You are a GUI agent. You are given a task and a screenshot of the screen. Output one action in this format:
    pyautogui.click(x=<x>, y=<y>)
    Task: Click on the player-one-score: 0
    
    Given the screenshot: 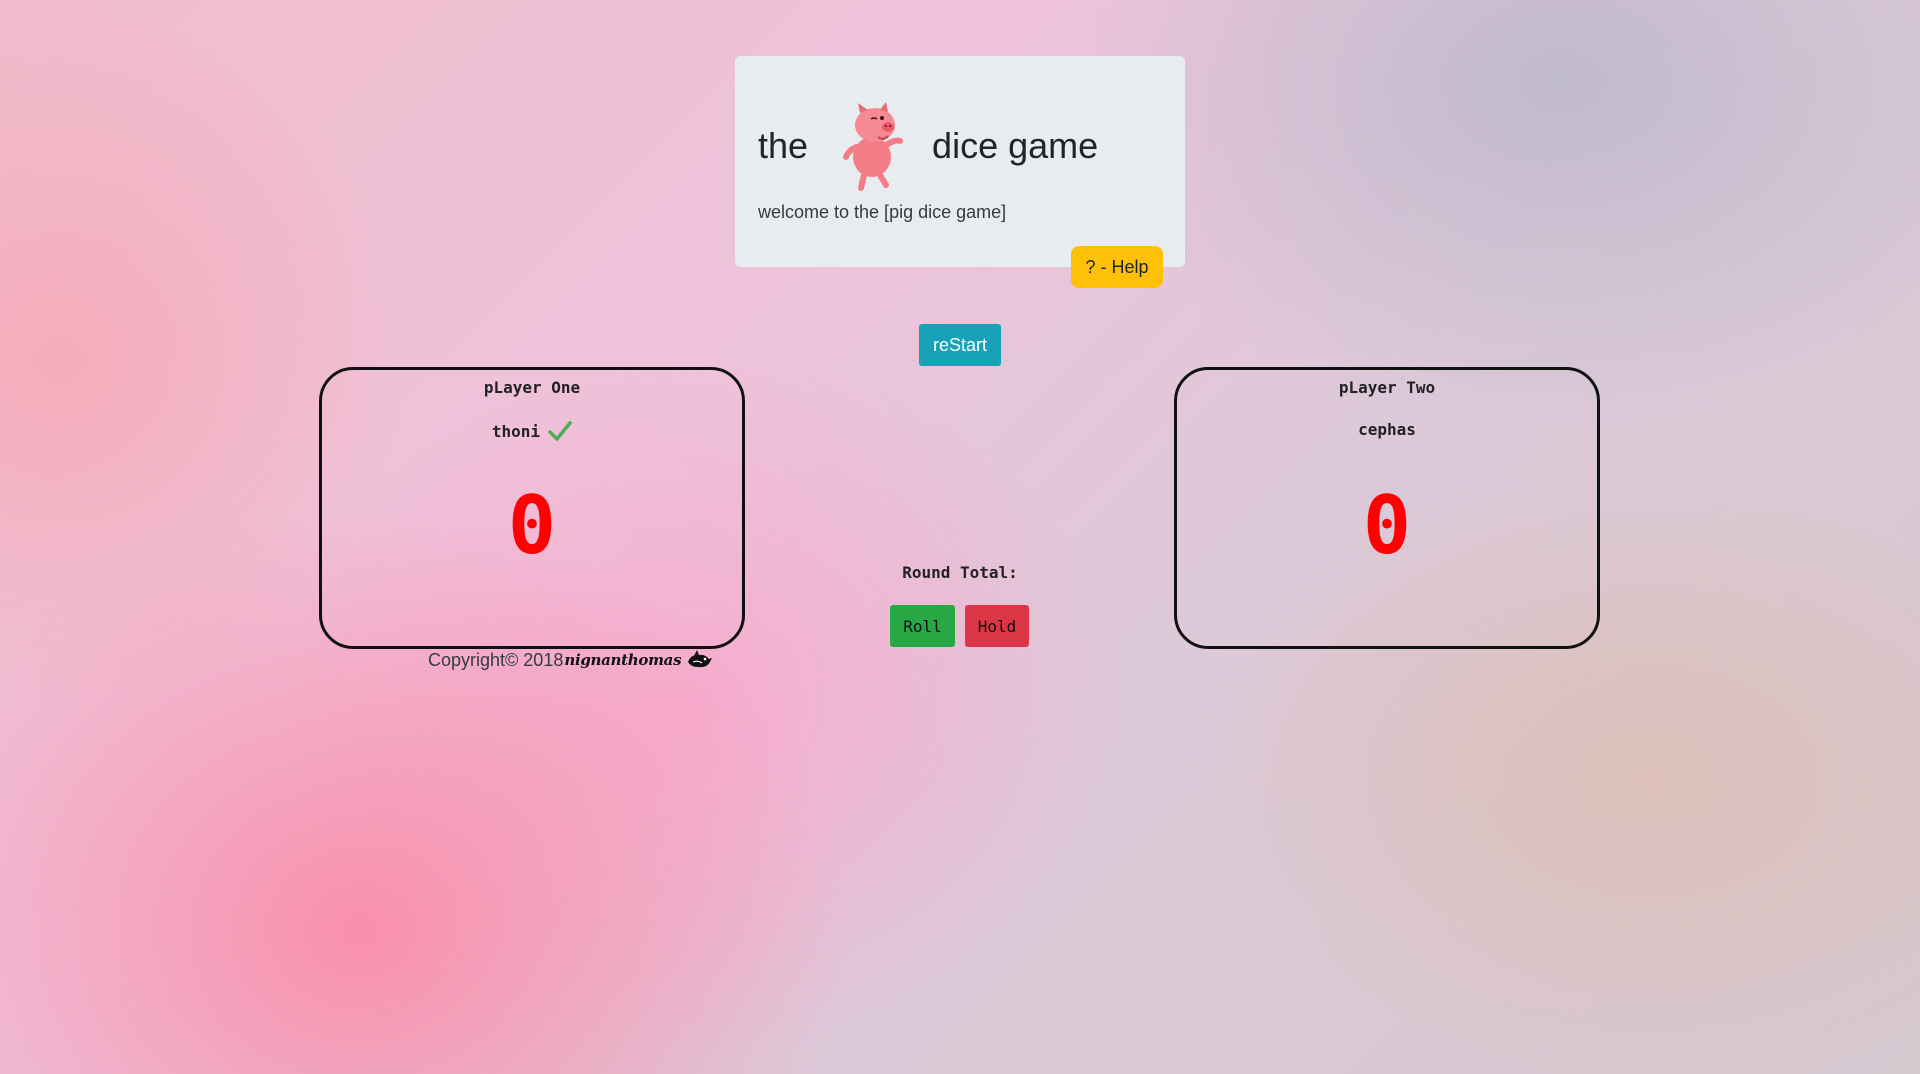 What is the action you would take?
    pyautogui.click(x=532, y=525)
    